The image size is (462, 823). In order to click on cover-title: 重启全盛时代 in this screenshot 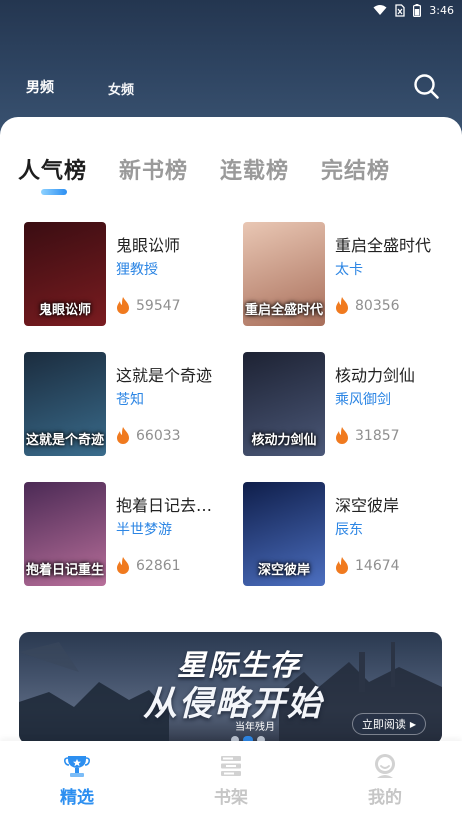, I will do `click(283, 310)`.